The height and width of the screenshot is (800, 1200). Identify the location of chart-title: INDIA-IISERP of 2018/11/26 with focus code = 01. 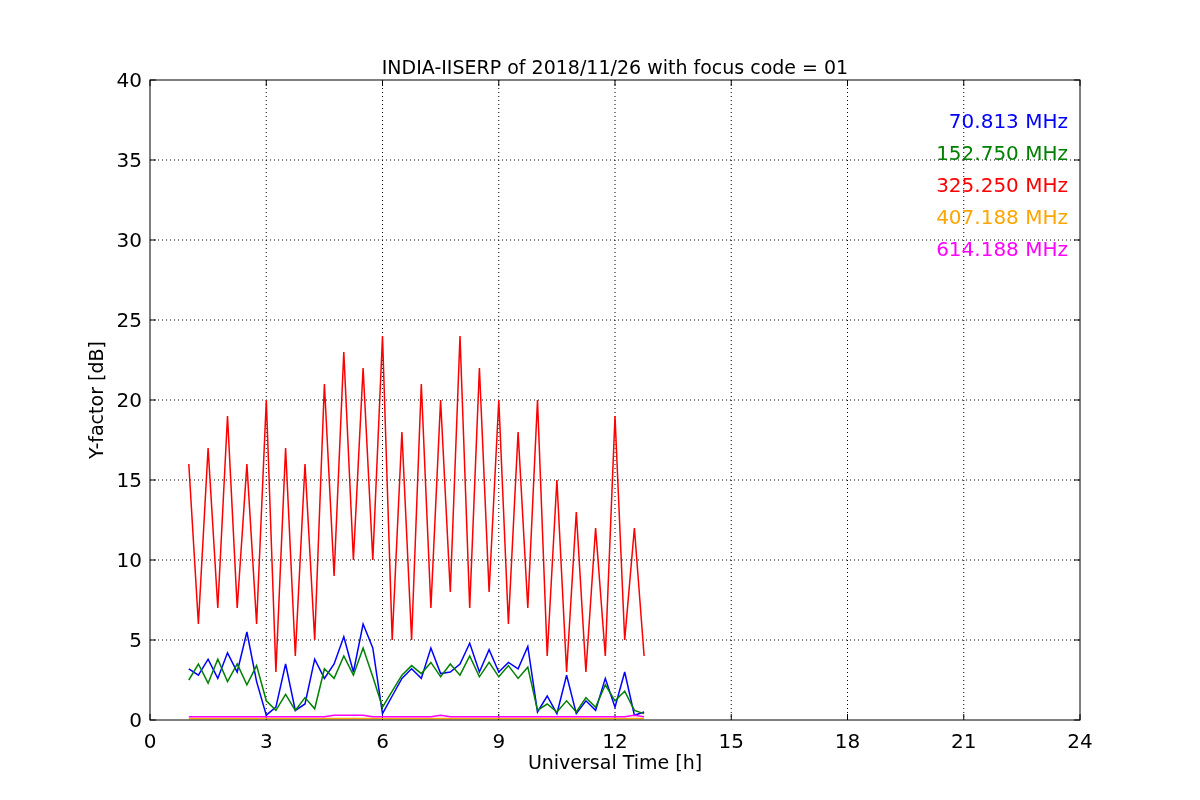
(615, 67).